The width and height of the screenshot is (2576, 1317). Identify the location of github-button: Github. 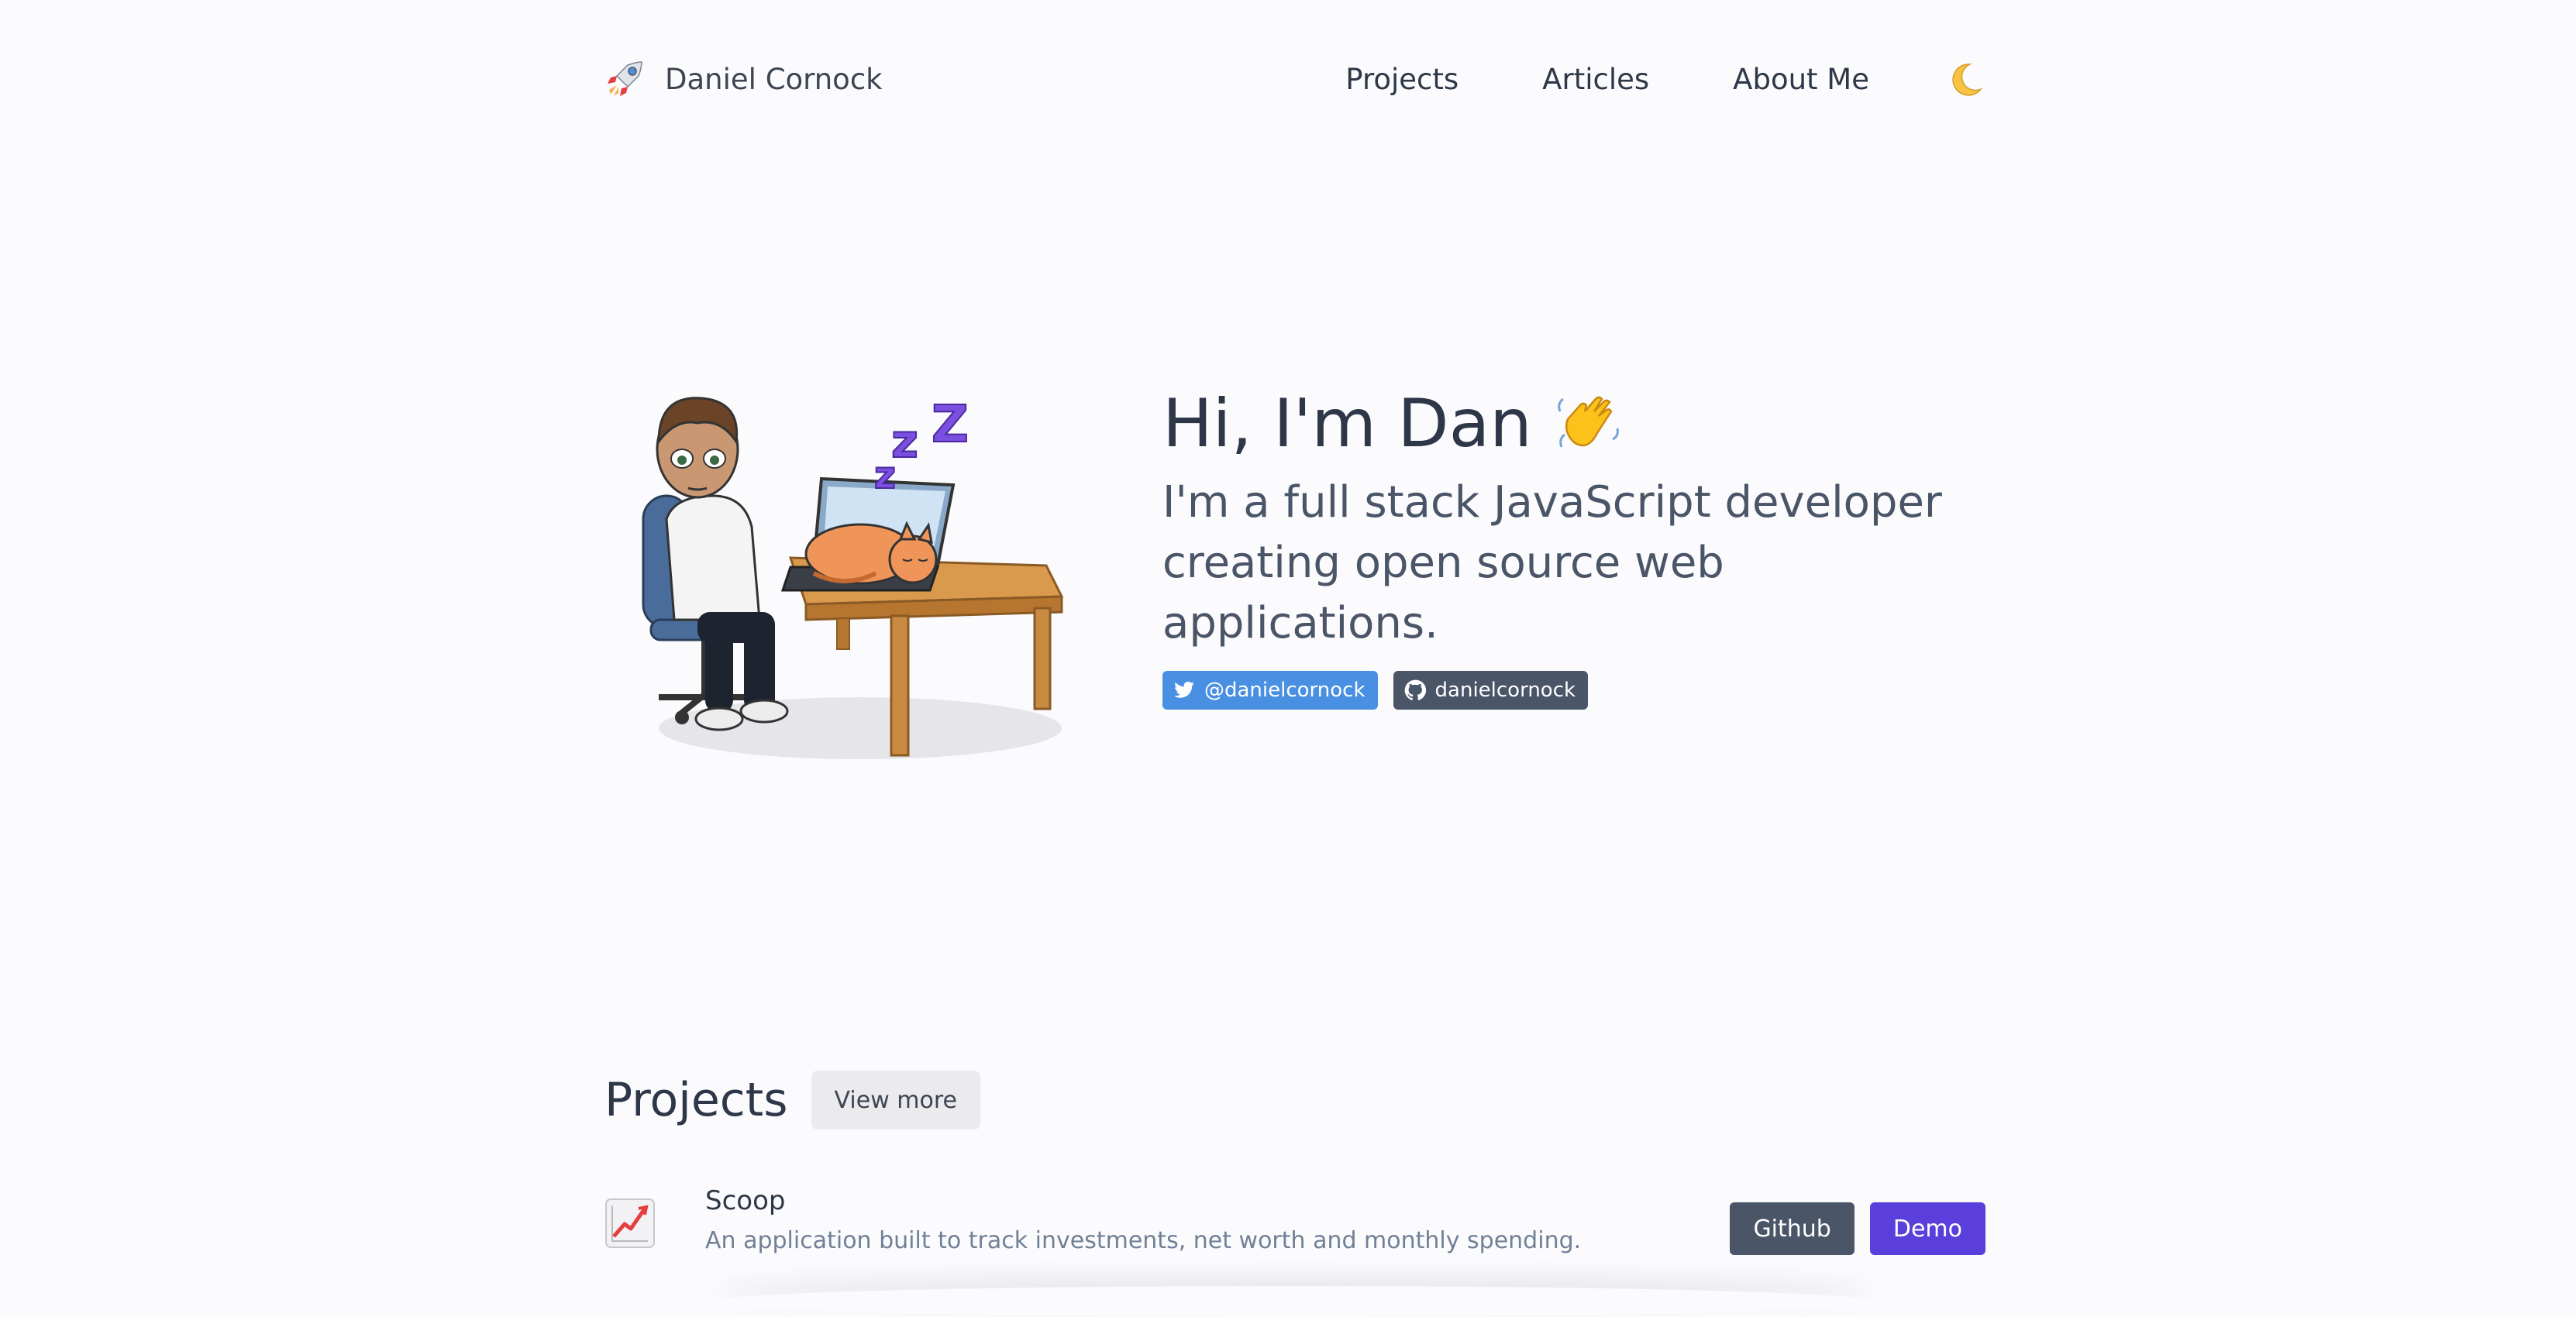
(1792, 1228).